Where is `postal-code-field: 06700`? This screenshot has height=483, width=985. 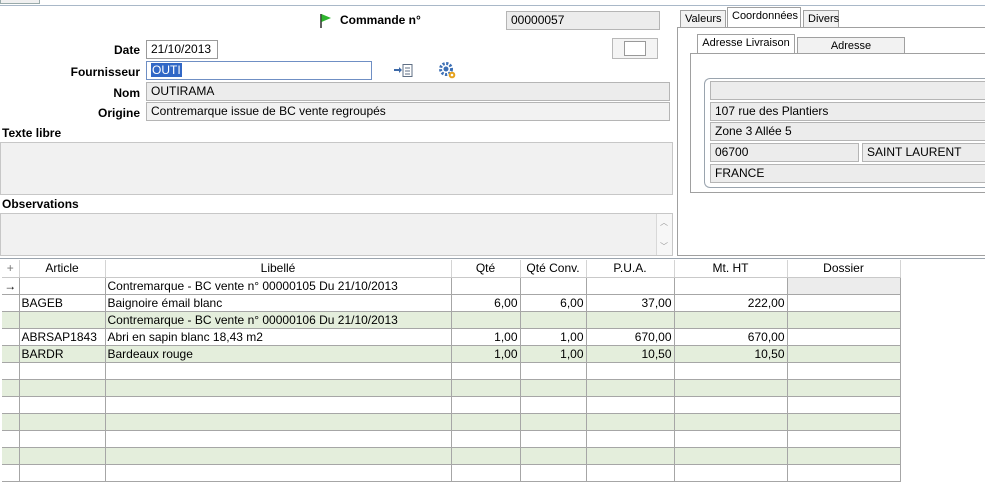 postal-code-field: 06700 is located at coordinates (784, 152).